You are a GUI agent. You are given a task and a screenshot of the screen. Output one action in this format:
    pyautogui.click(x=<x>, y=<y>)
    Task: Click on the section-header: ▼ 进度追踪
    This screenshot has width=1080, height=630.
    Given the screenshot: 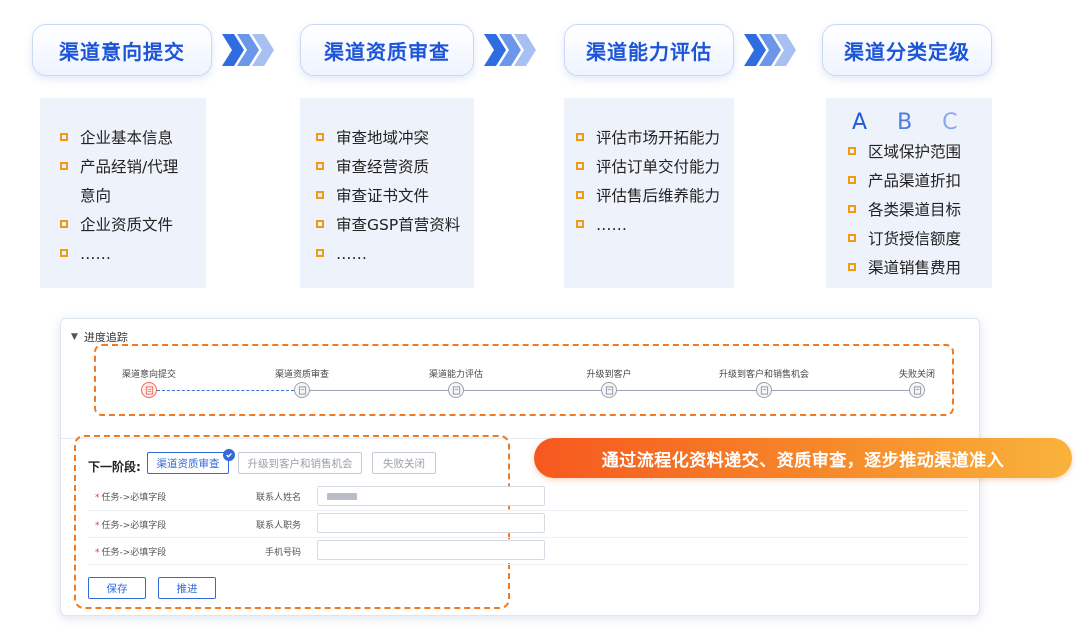 What is the action you would take?
    pyautogui.click(x=99, y=337)
    